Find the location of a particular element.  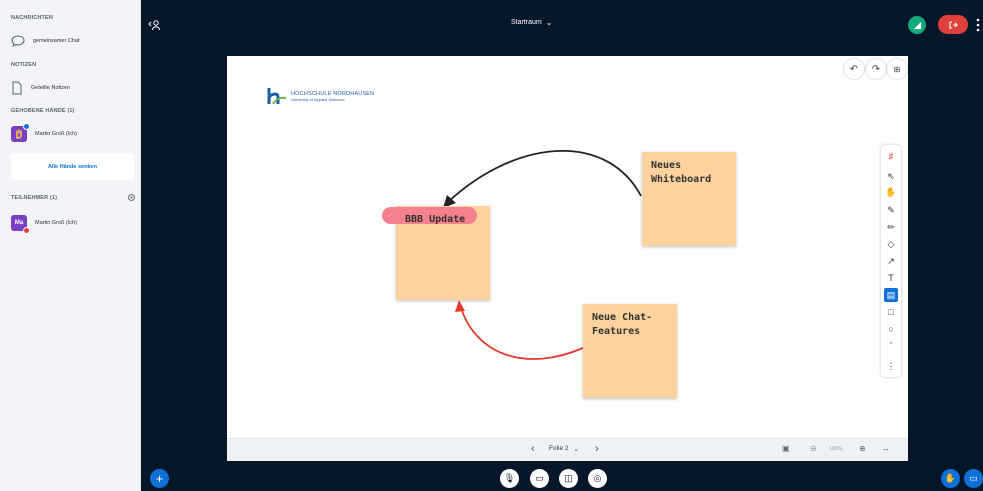

sticky-note-tool: ▤ is located at coordinates (891, 295).